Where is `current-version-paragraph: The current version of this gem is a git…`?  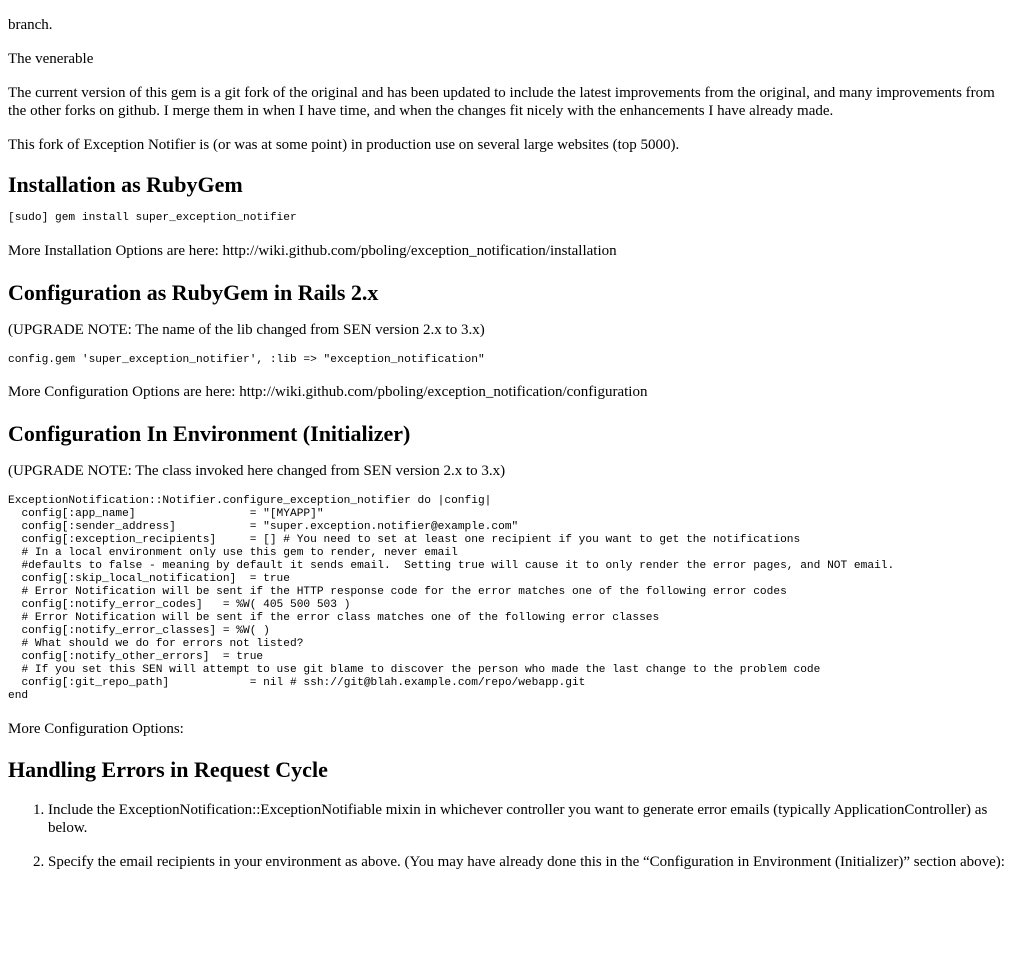 current-version-paragraph: The current version of this gem is a git… is located at coordinates (501, 102).